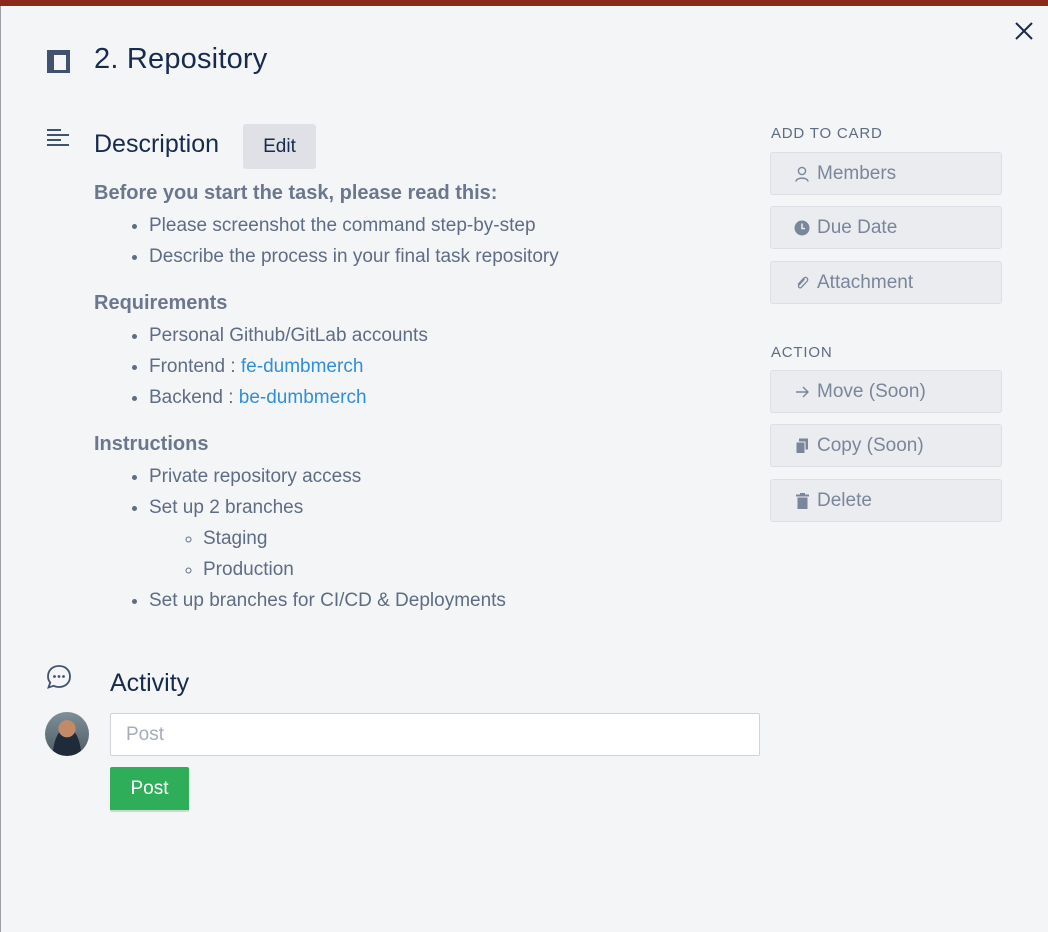 This screenshot has width=1048, height=932. Describe the element at coordinates (870, 445) in the screenshot. I see `copy-label: Copy (Soon)` at that location.